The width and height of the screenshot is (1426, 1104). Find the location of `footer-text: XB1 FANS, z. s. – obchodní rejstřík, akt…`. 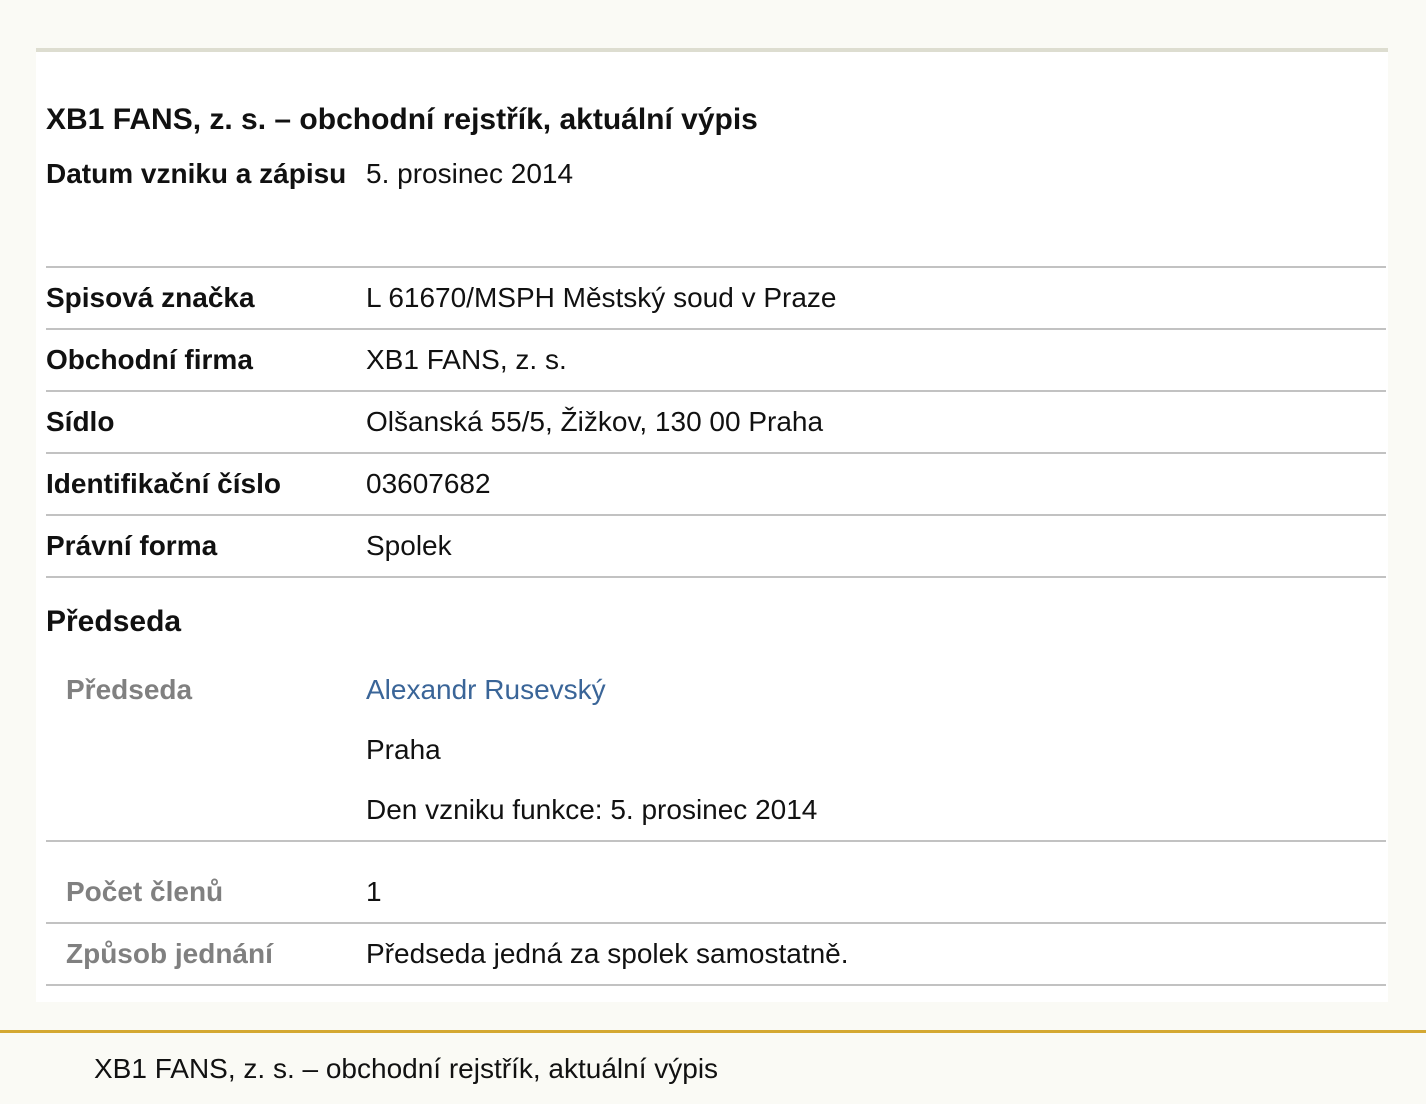

footer-text: XB1 FANS, z. s. – obchodní rejstřík, akt… is located at coordinates (406, 1068).